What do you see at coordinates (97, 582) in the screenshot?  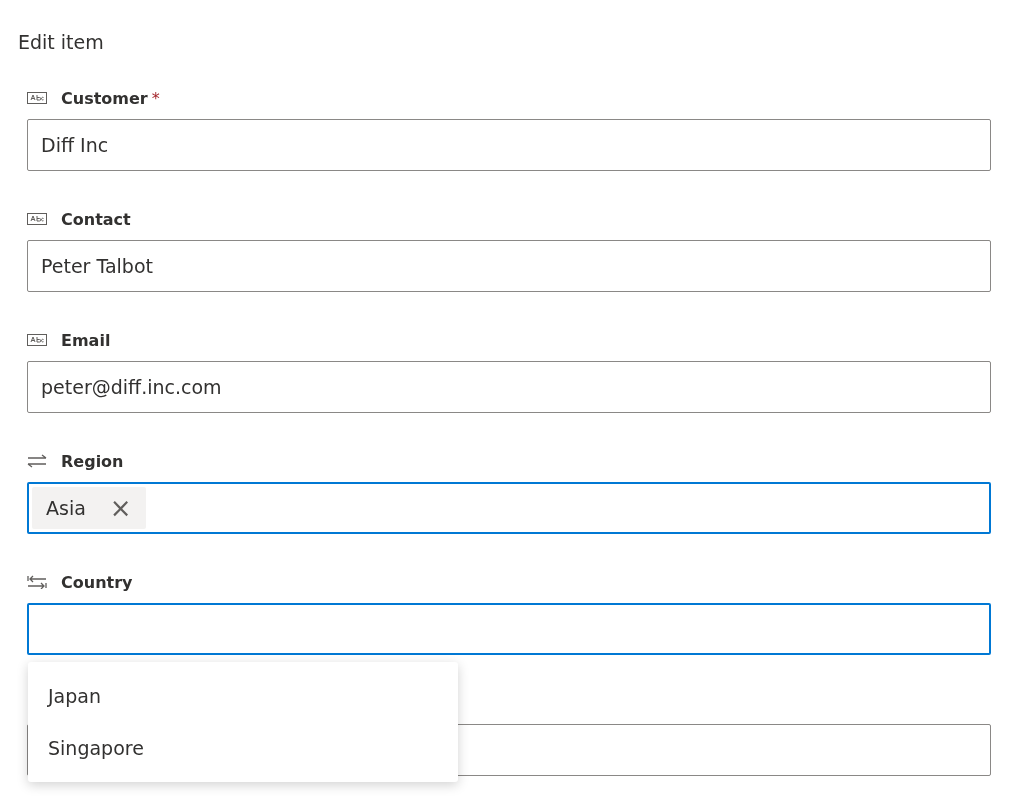 I see `field-label: Country` at bounding box center [97, 582].